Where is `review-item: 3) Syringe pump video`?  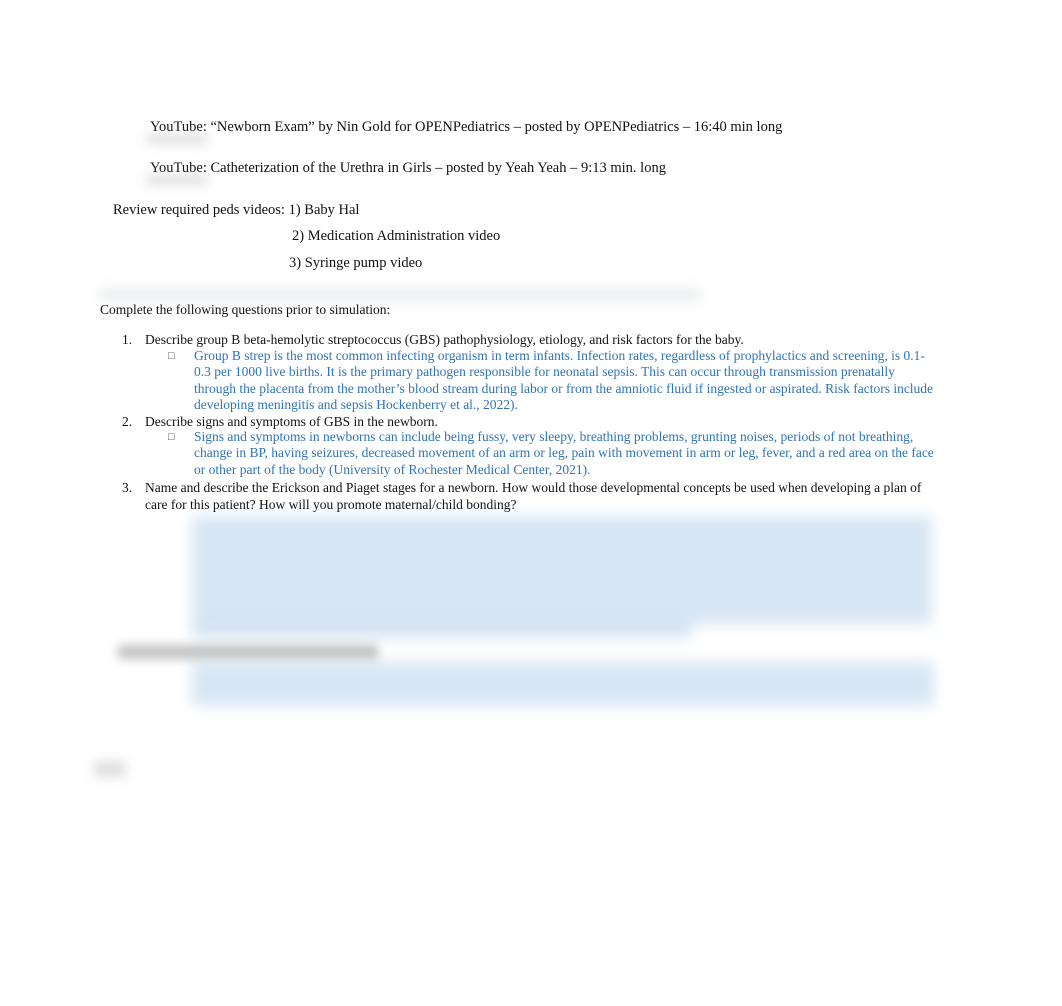 review-item: 3) Syringe pump video is located at coordinates (356, 263).